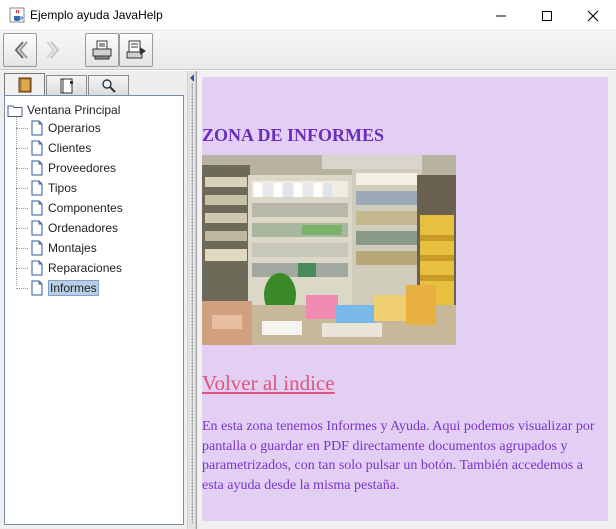 This screenshot has height=529, width=616. I want to click on tree-item-label: Proveedores, so click(82, 168).